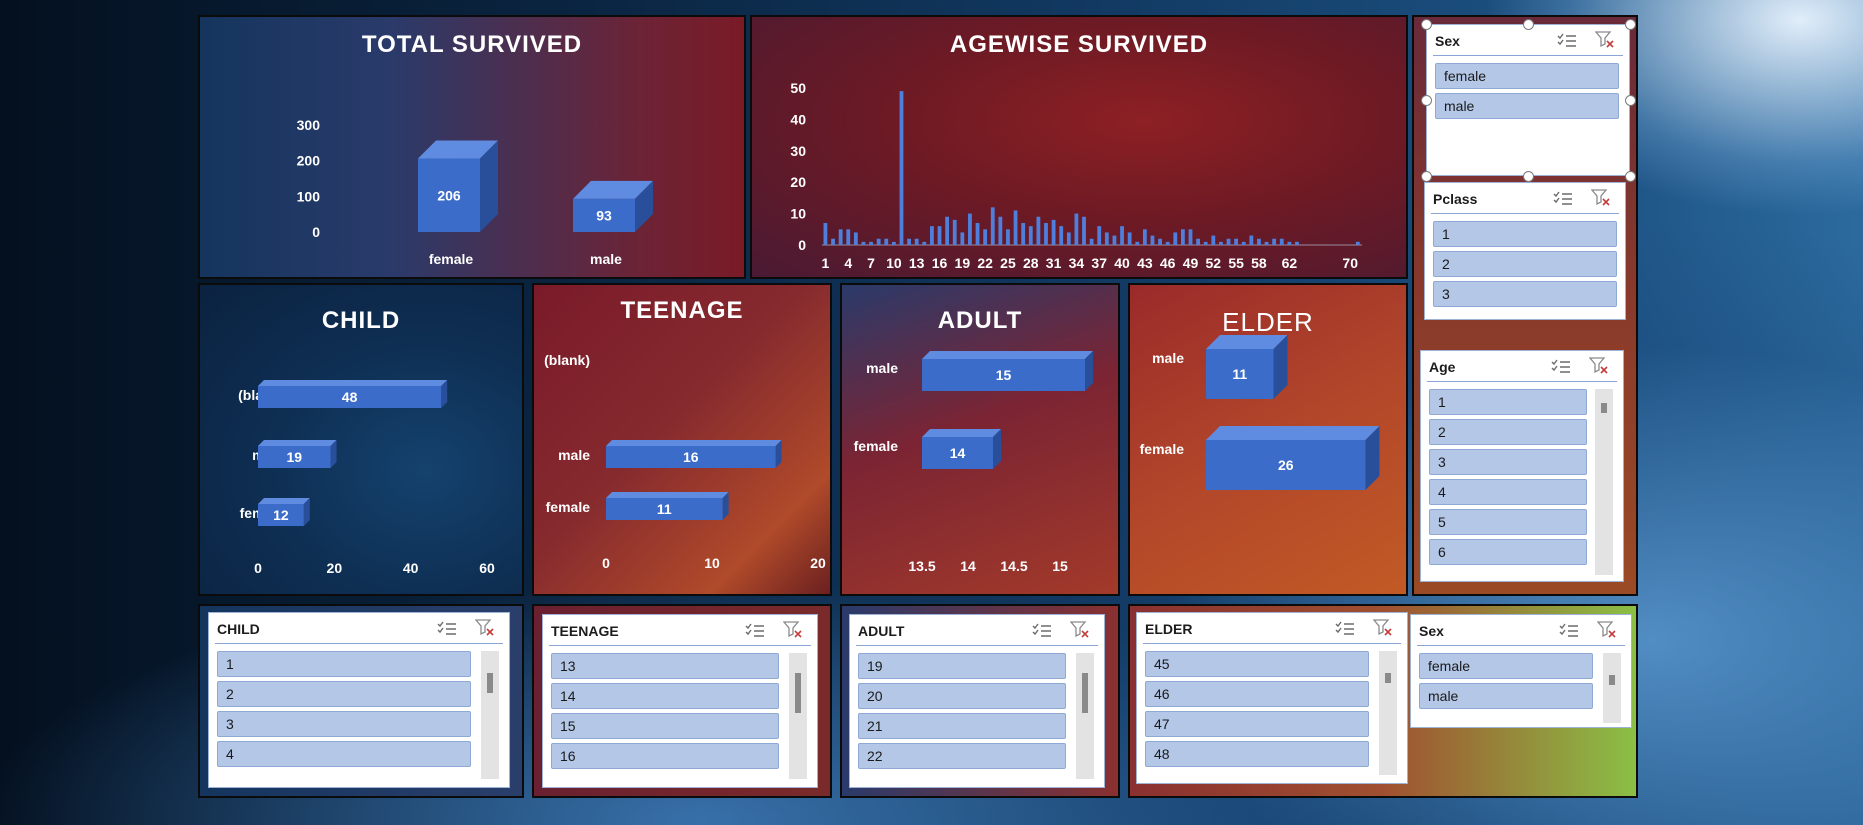 Image resolution: width=1863 pixels, height=825 pixels. Describe the element at coordinates (962, 666) in the screenshot. I see `slicer-item-19: 19` at that location.